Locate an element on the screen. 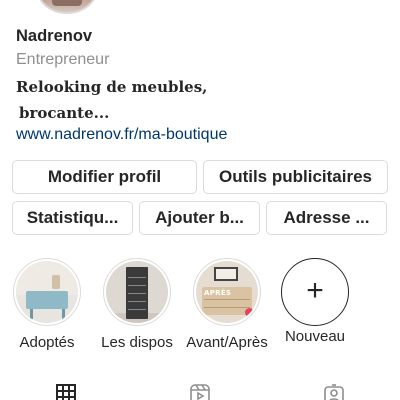  highlight-new: + Nouveau is located at coordinates (315, 301).